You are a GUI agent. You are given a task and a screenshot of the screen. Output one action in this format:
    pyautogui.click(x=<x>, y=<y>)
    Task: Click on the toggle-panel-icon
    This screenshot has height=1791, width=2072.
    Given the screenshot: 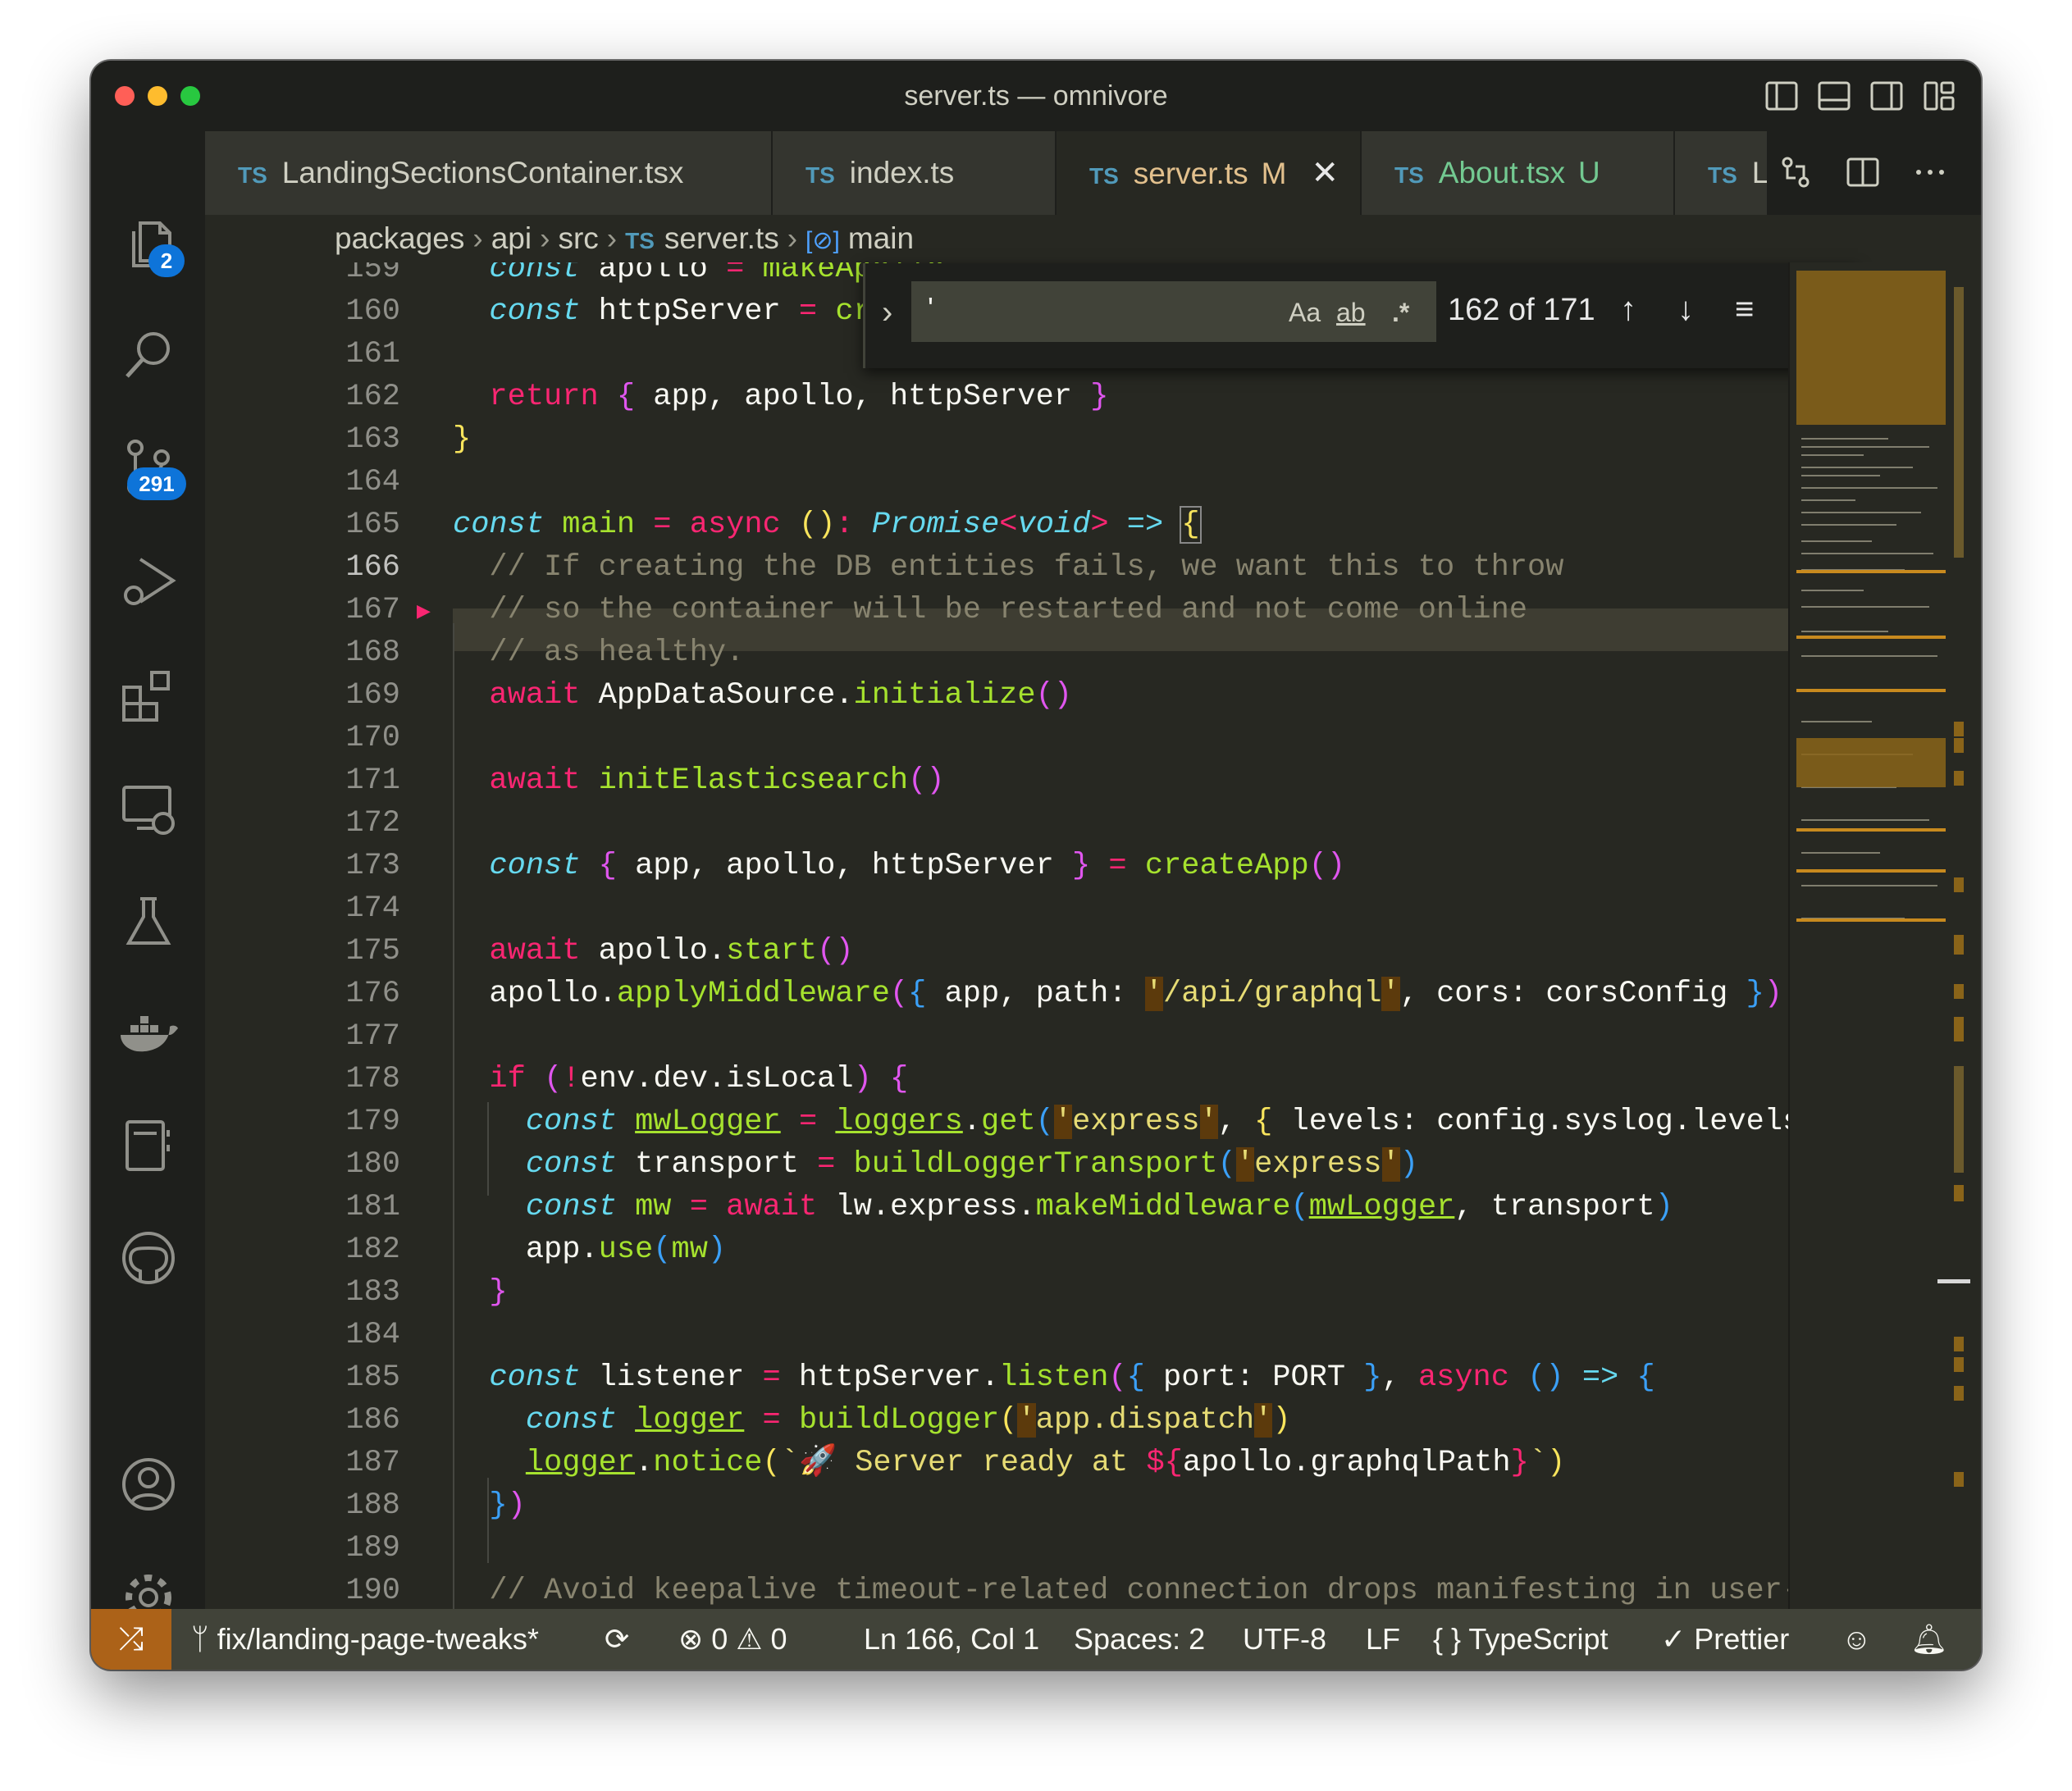 What is the action you would take?
    pyautogui.click(x=1834, y=96)
    